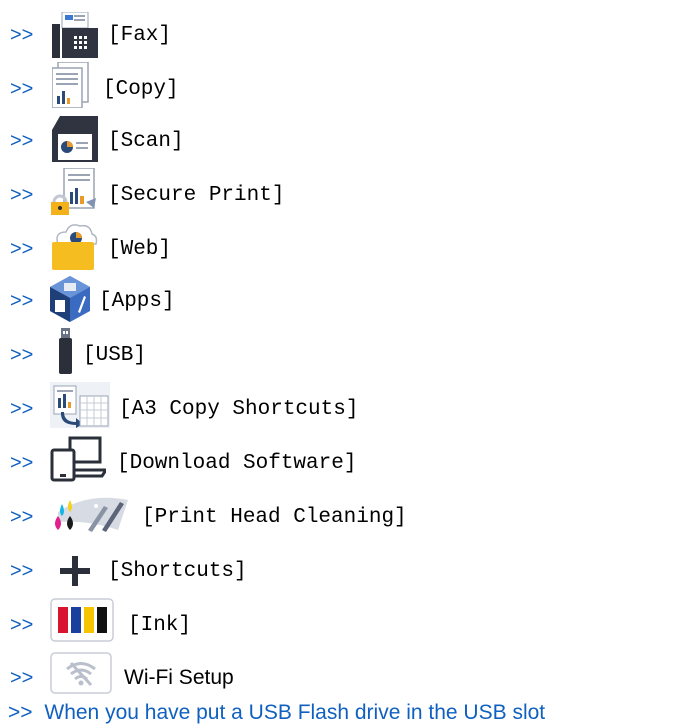  Describe the element at coordinates (91, 514) in the screenshot. I see `print-head-cleaning-icon` at that location.